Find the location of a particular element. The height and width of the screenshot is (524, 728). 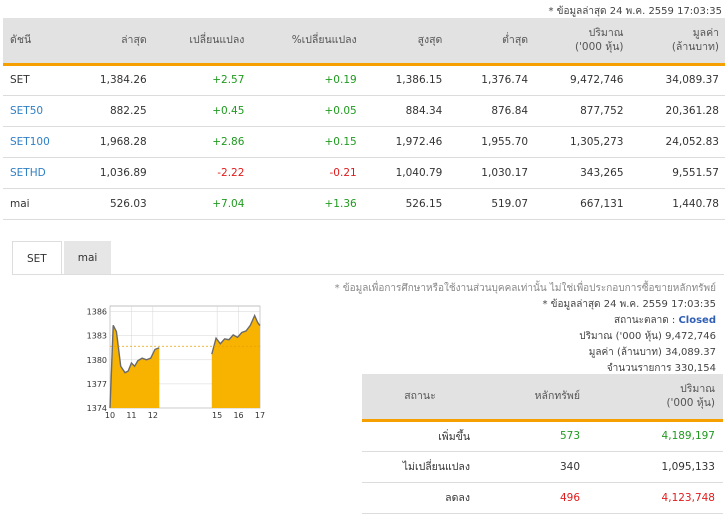

market-status-label: สถานะตลาด : is located at coordinates (645, 320).